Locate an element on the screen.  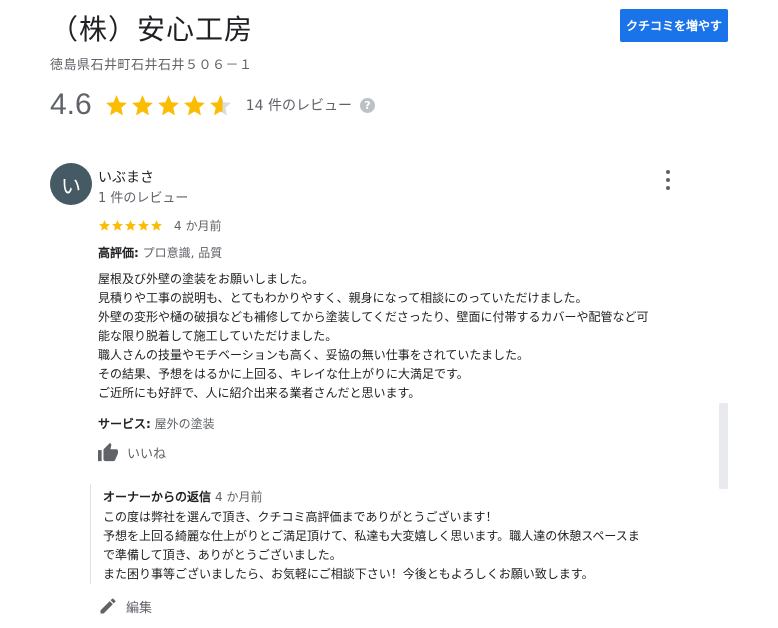
review-line: その結果、予想をはるかに上回る、キレイな仕上がりに大満足です。 is located at coordinates (283, 374).